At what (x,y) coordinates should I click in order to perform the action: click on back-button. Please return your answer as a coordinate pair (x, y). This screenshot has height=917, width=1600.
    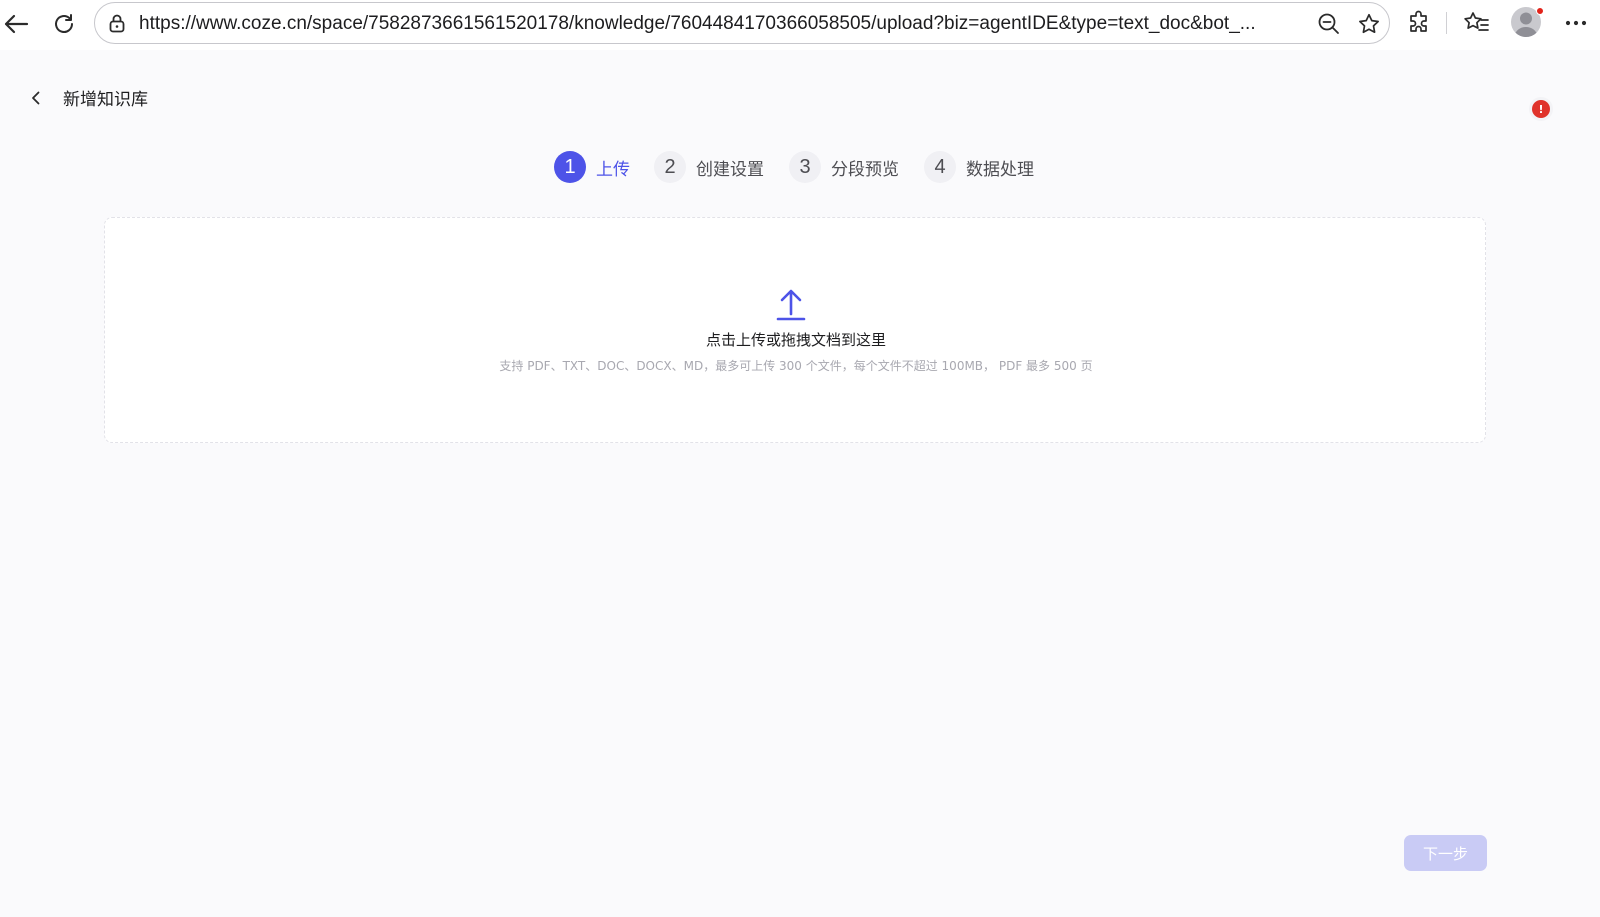
    Looking at the image, I should click on (16, 24).